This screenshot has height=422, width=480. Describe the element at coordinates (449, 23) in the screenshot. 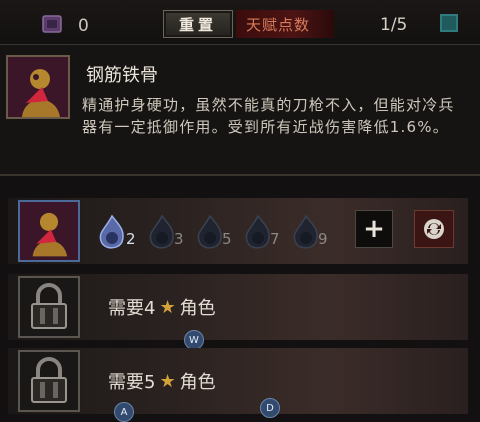

I see `book-icon` at that location.